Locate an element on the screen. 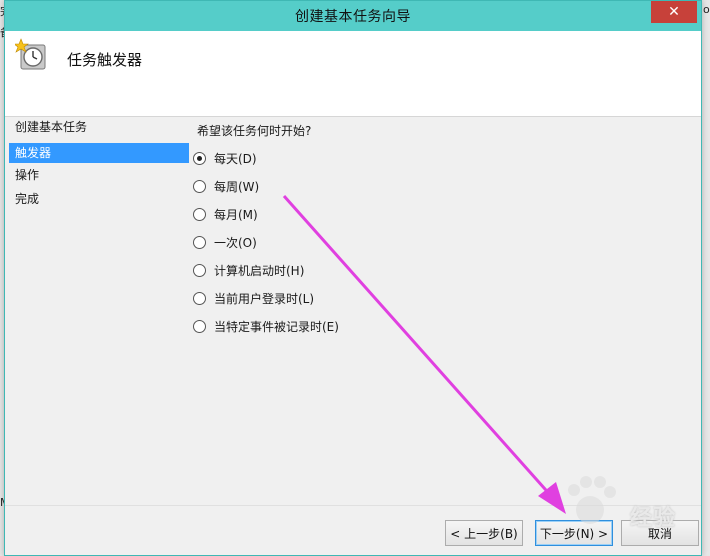 The image size is (710, 556). title-bar: 创建基本任务向导 ✕ is located at coordinates (353, 16).